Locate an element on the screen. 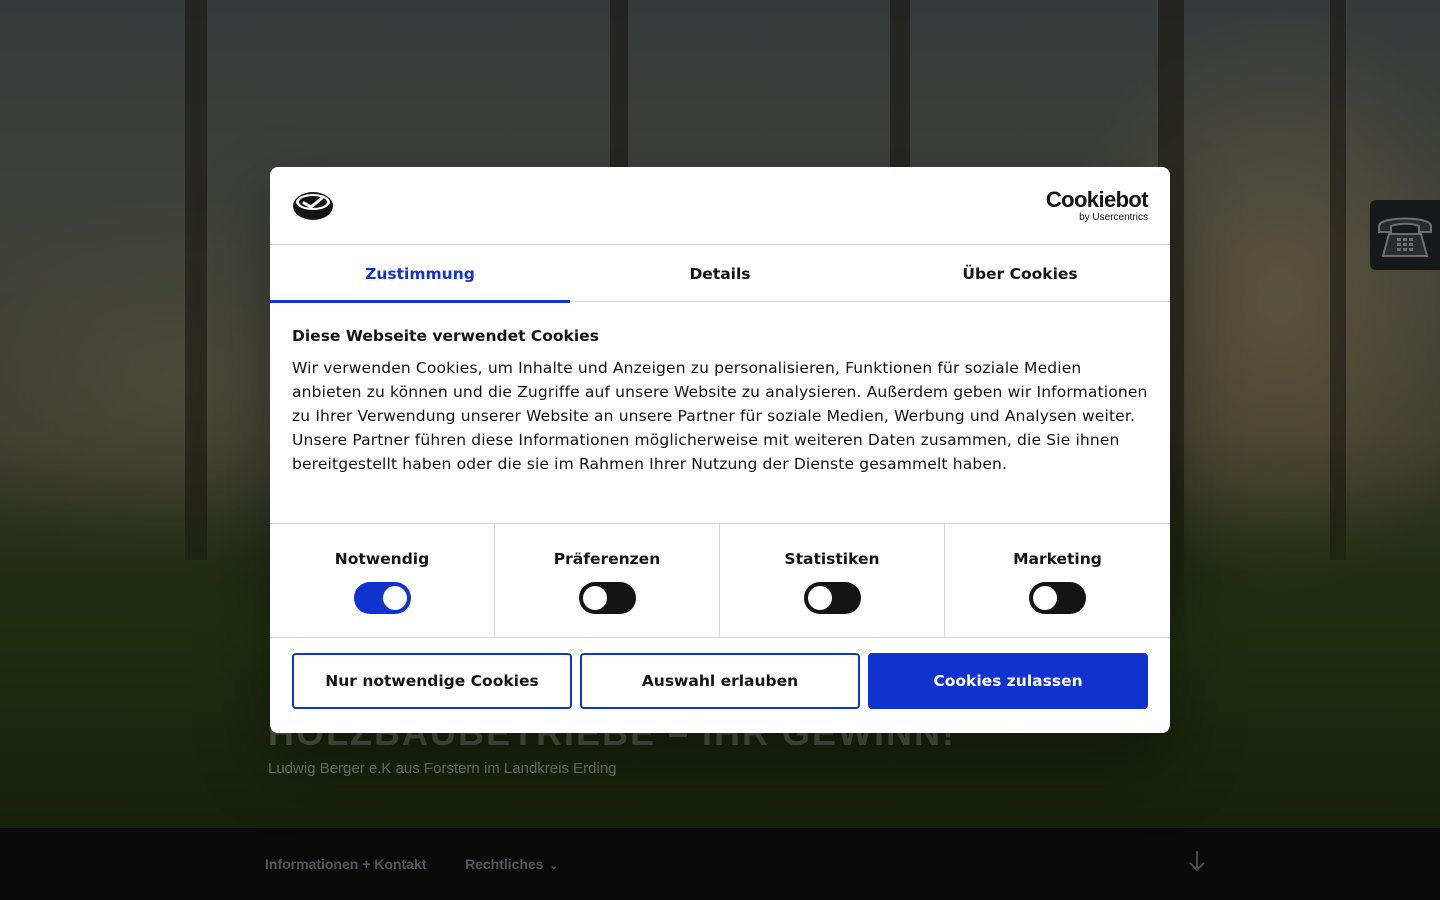 The height and width of the screenshot is (900, 1440). toggle-statistiken is located at coordinates (832, 598).